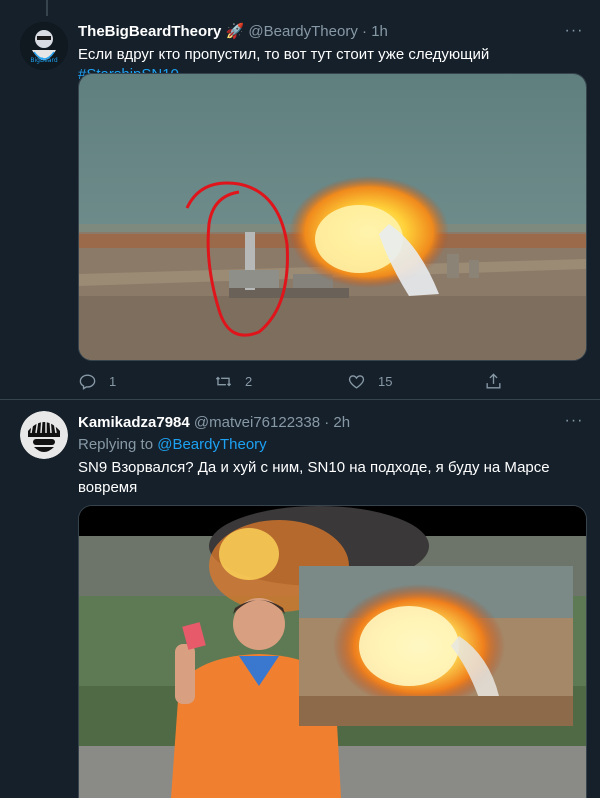 This screenshot has height=798, width=600. I want to click on svg-text: BigBeard, so click(43, 60).